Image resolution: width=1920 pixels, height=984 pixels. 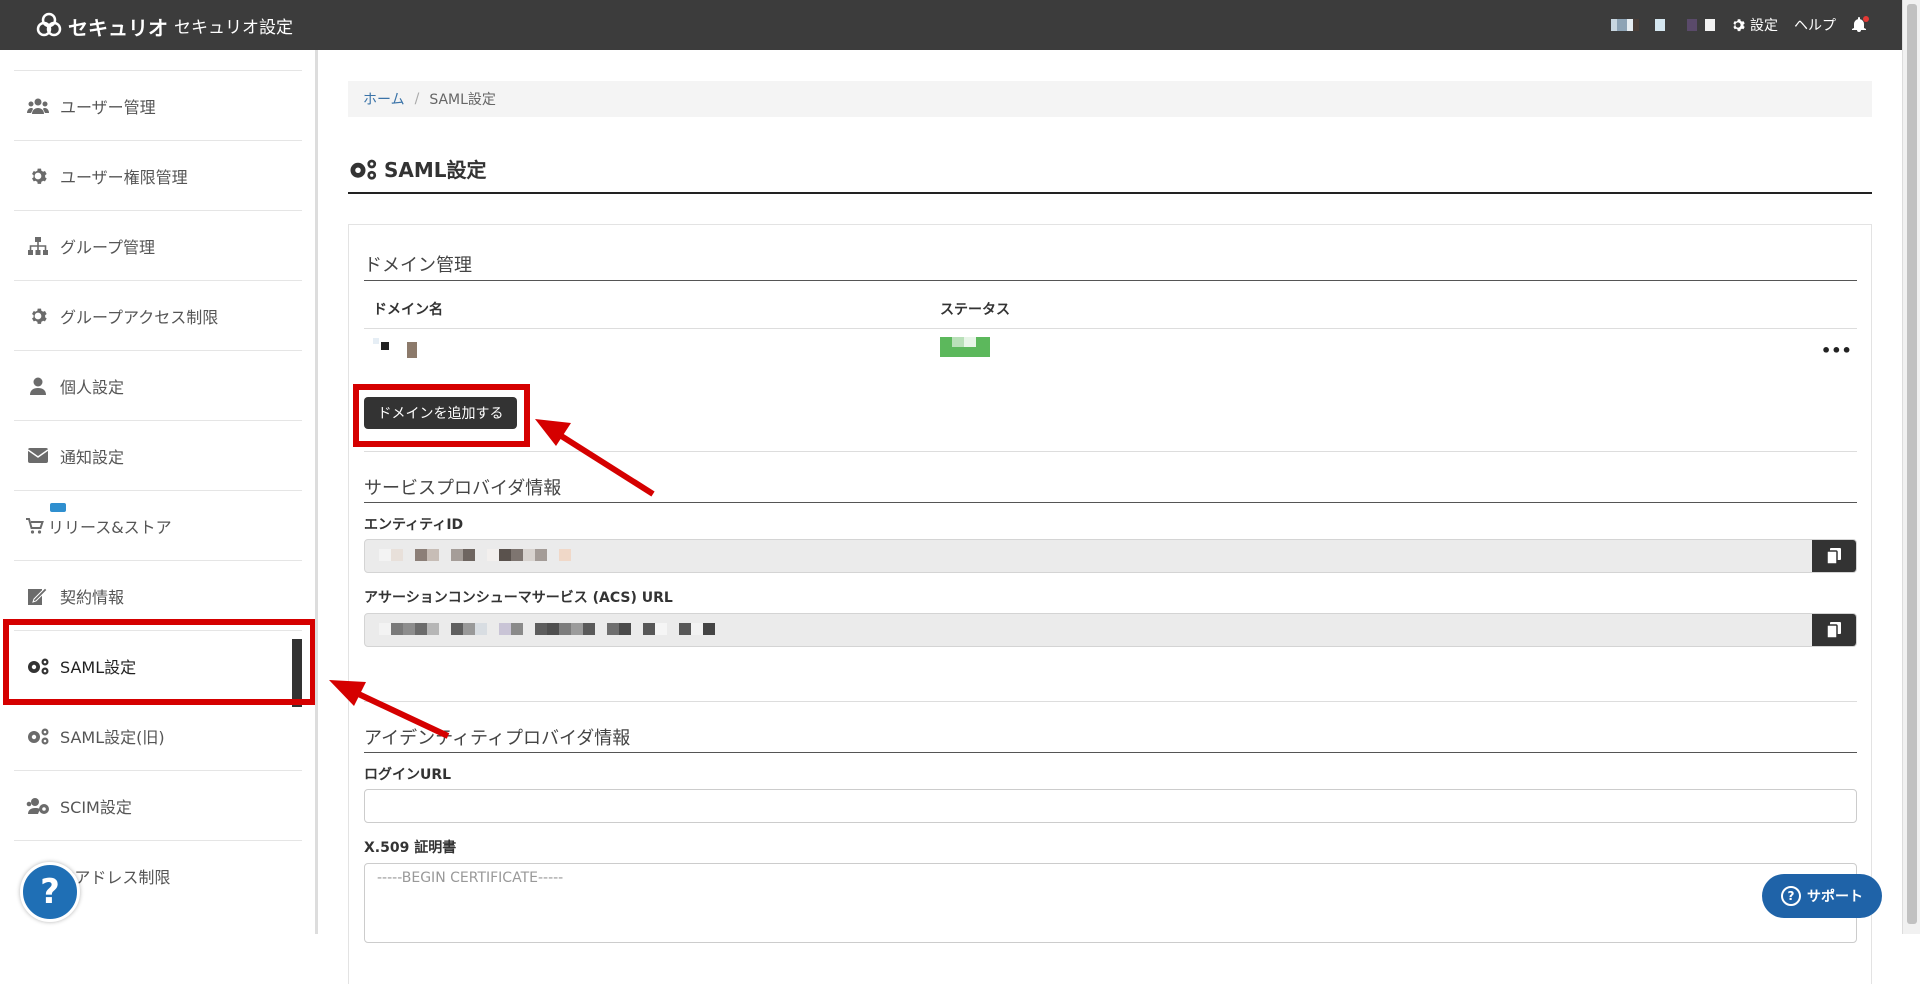 What do you see at coordinates (158, 245) in the screenshot?
I see `sidebar-item-groups: グループ管理` at bounding box center [158, 245].